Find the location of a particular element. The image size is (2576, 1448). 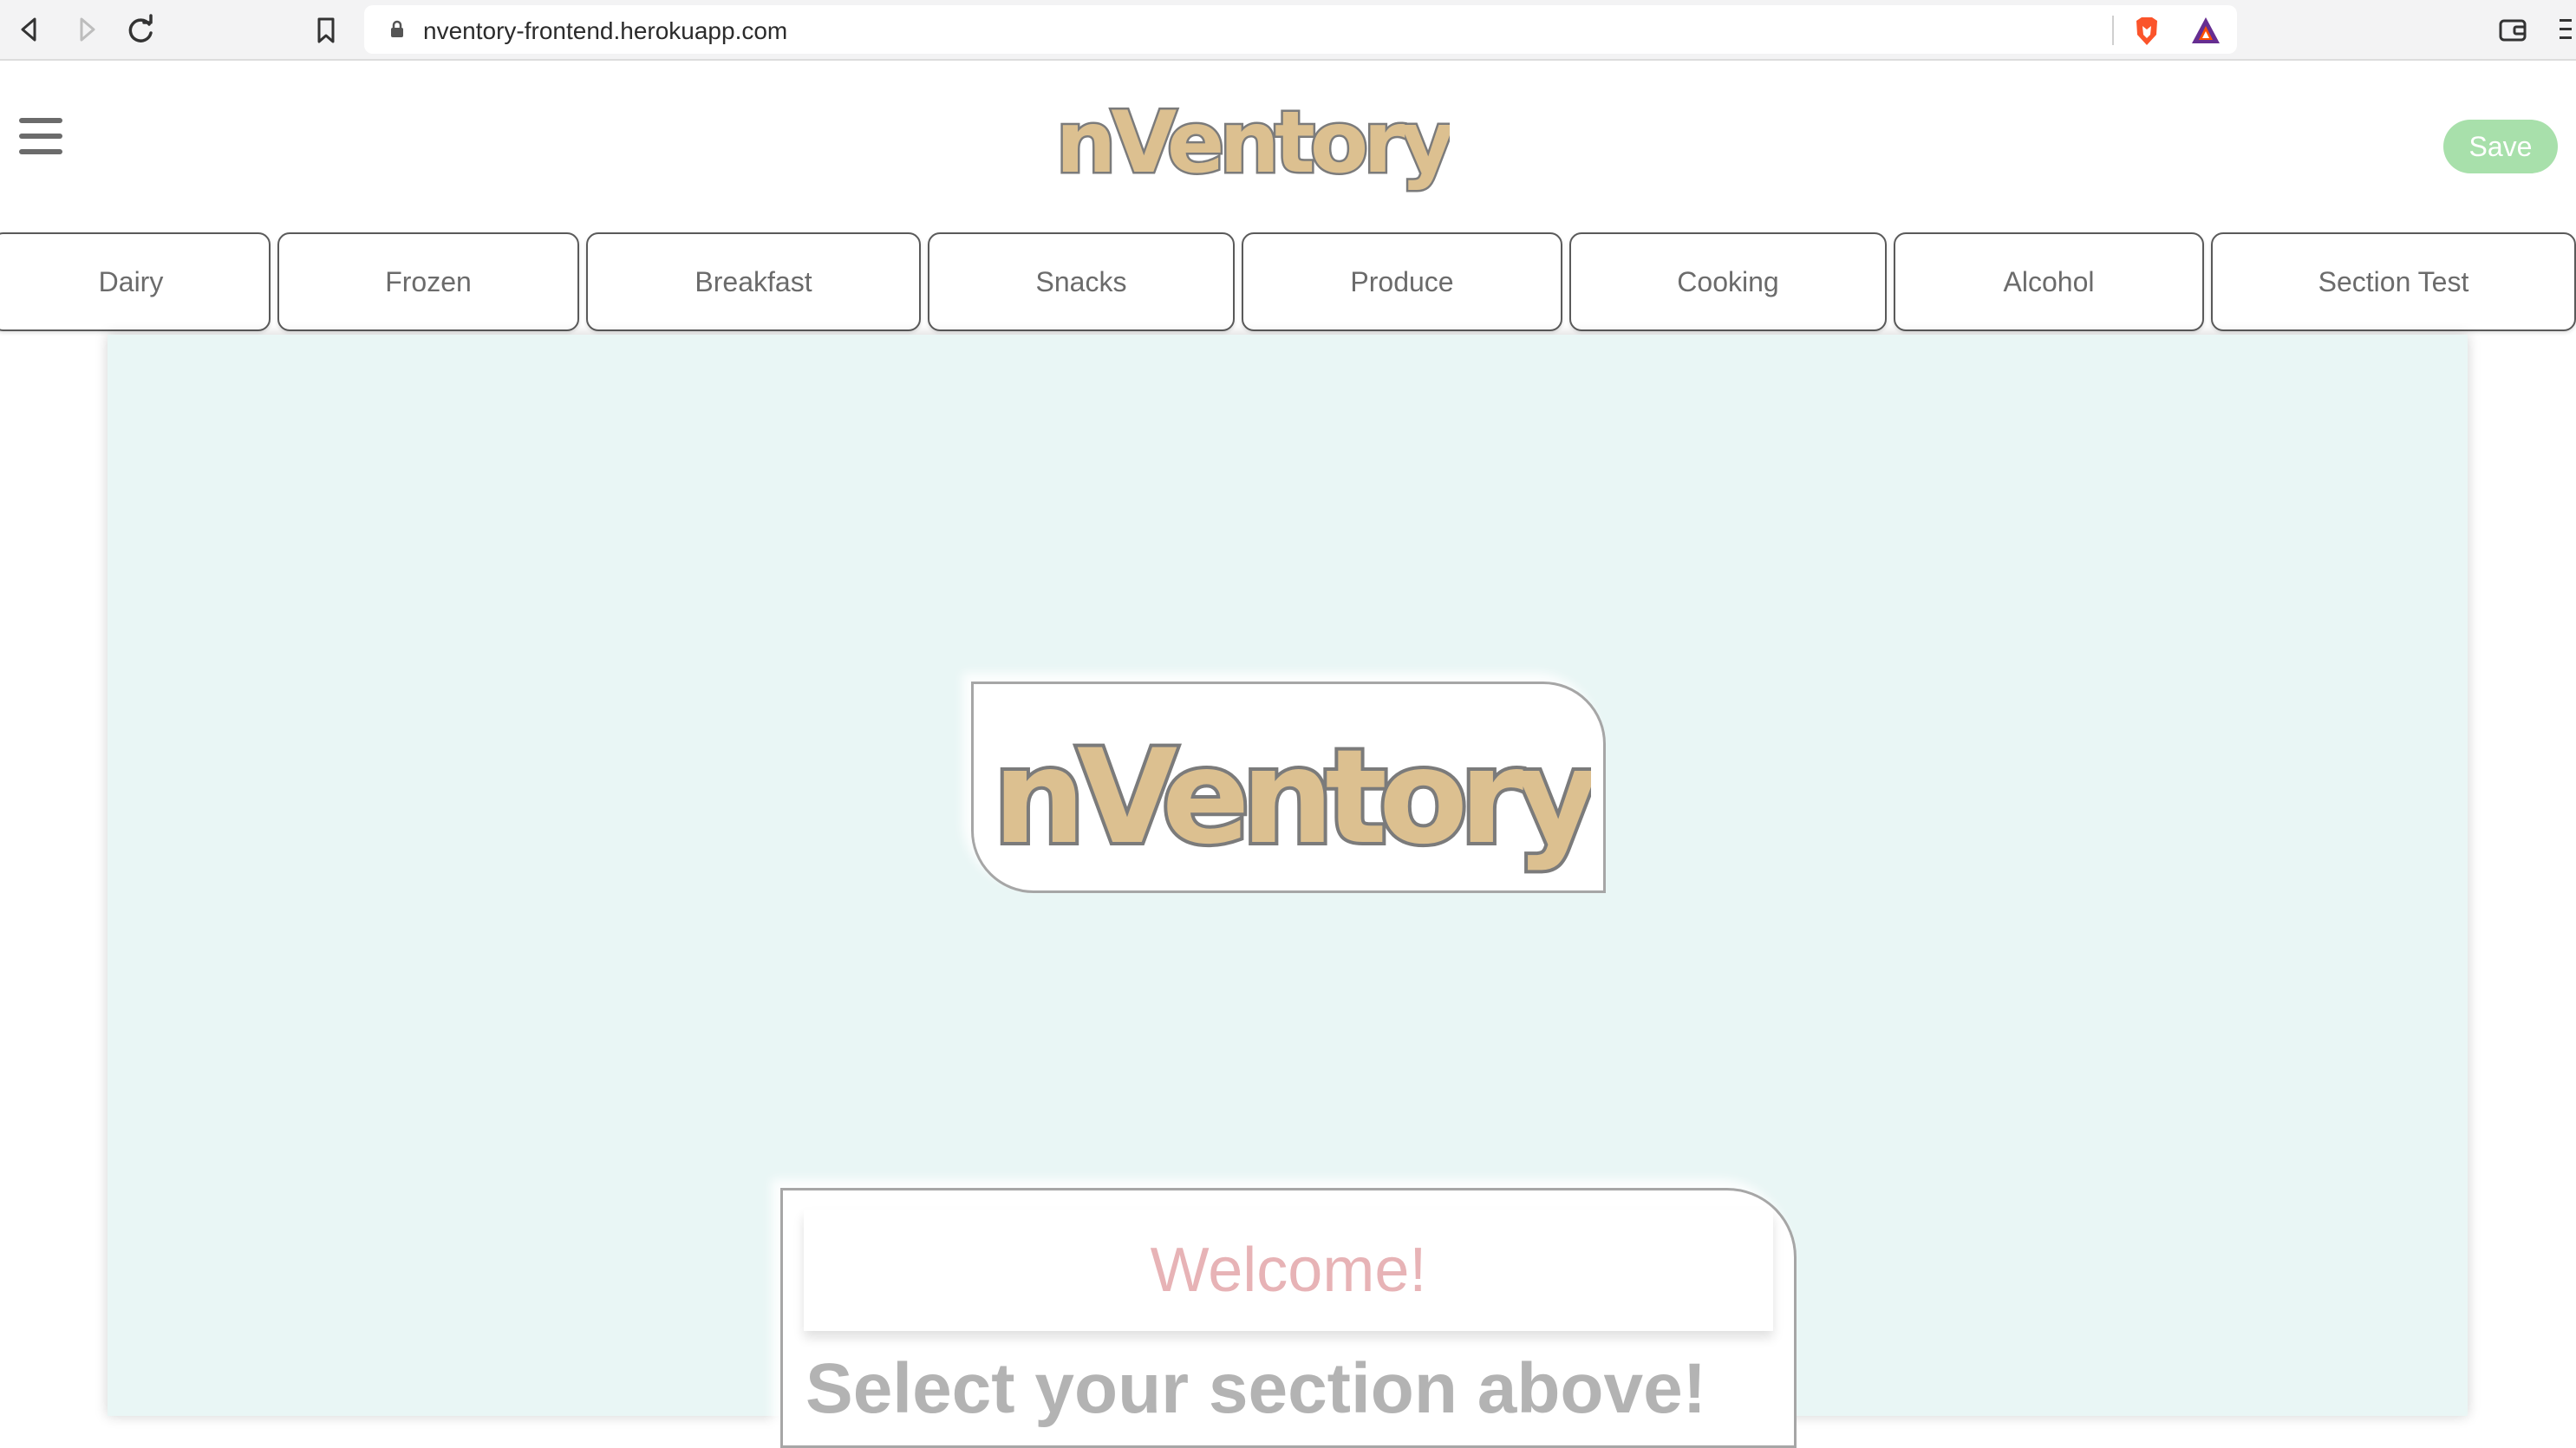

main-logo: nVentory is located at coordinates (1292, 798).